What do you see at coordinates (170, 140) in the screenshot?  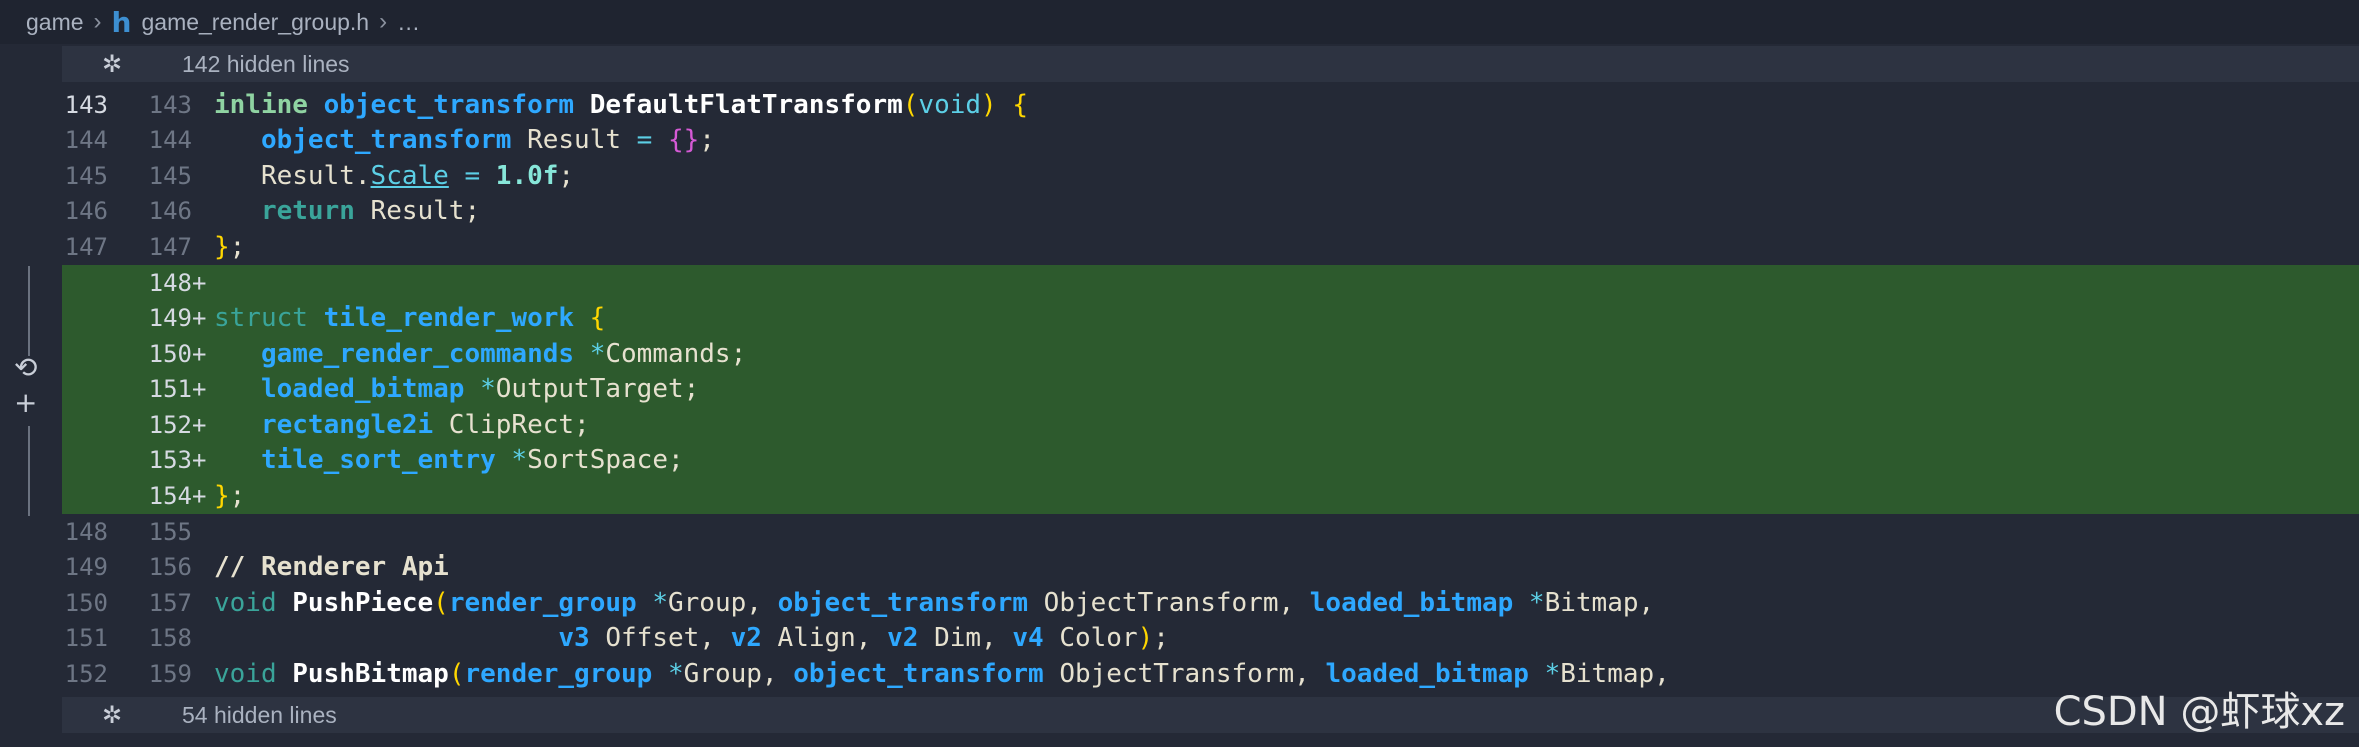 I see `new-line-number: 144` at bounding box center [170, 140].